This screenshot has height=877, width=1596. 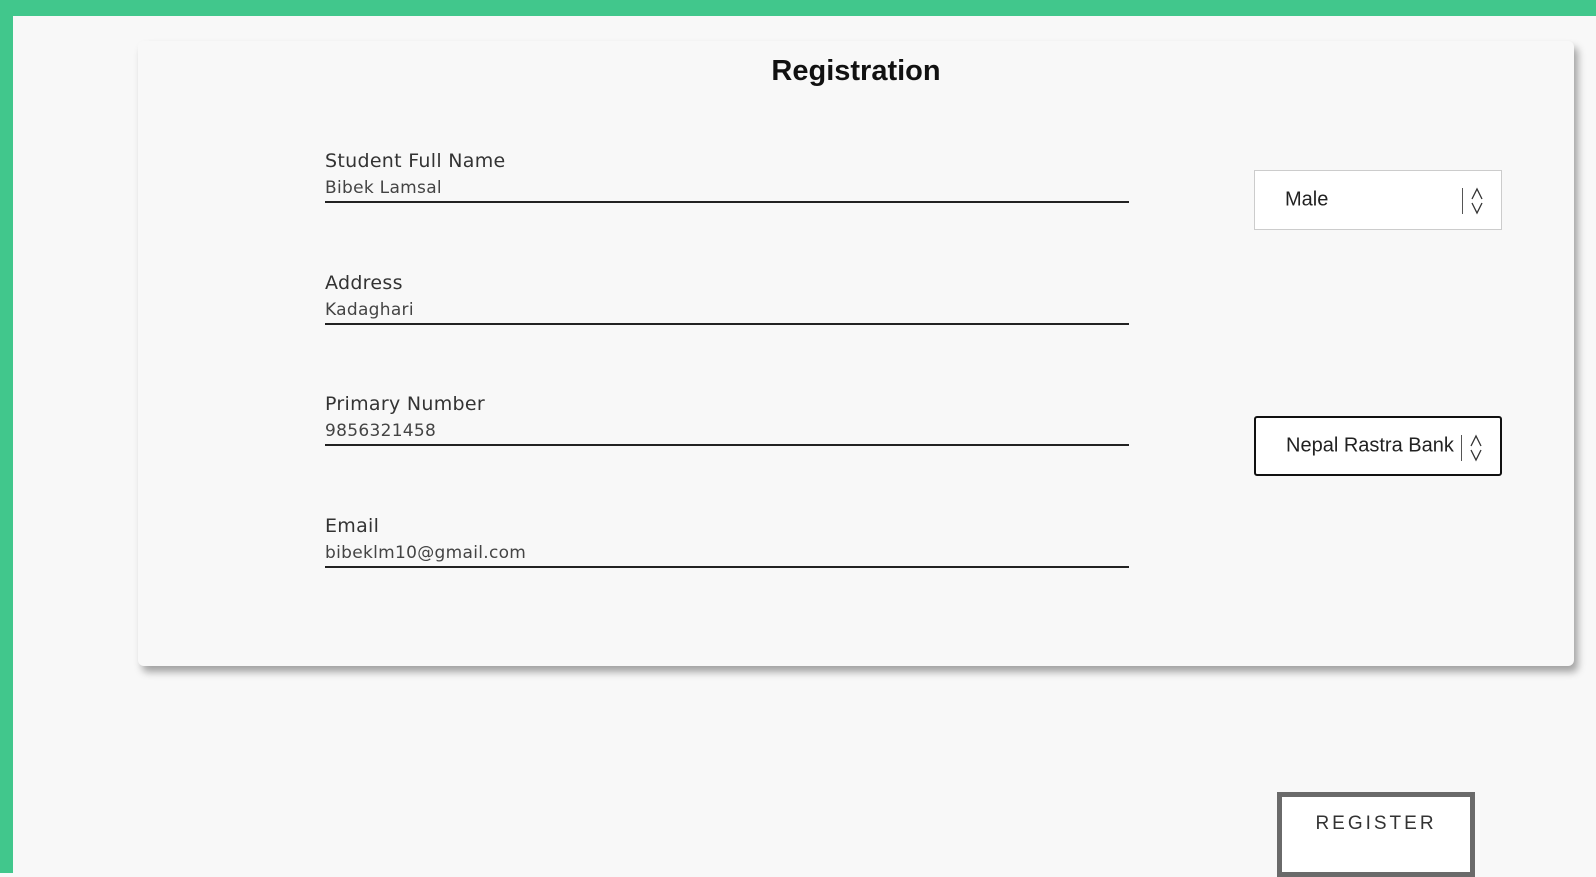 I want to click on address-field: Address, so click(x=727, y=298).